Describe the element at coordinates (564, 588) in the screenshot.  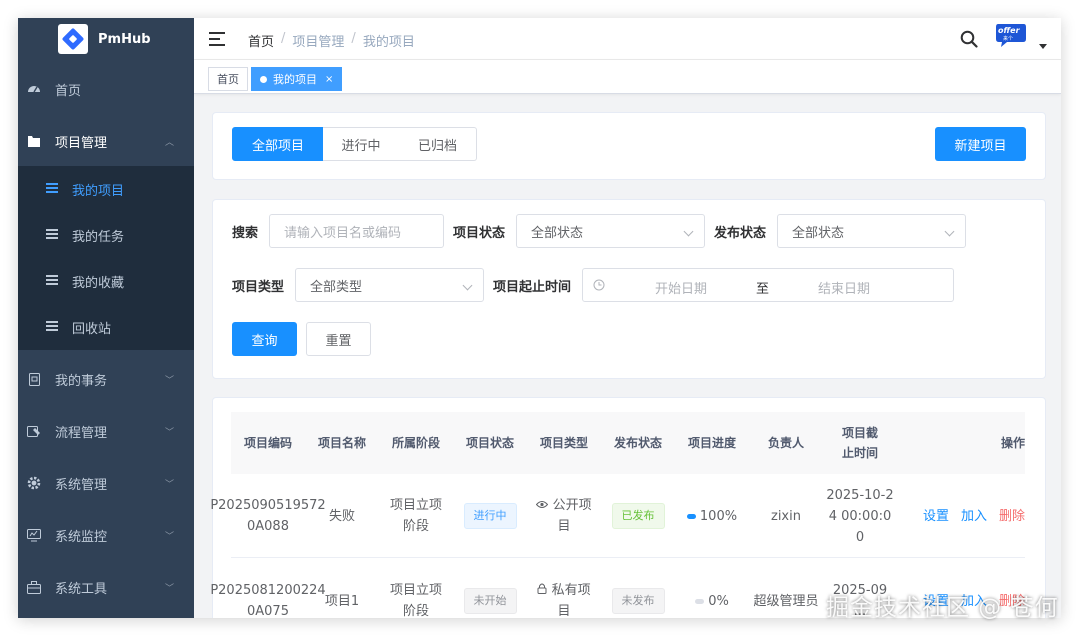
I see `cell-type: 私有项目` at that location.